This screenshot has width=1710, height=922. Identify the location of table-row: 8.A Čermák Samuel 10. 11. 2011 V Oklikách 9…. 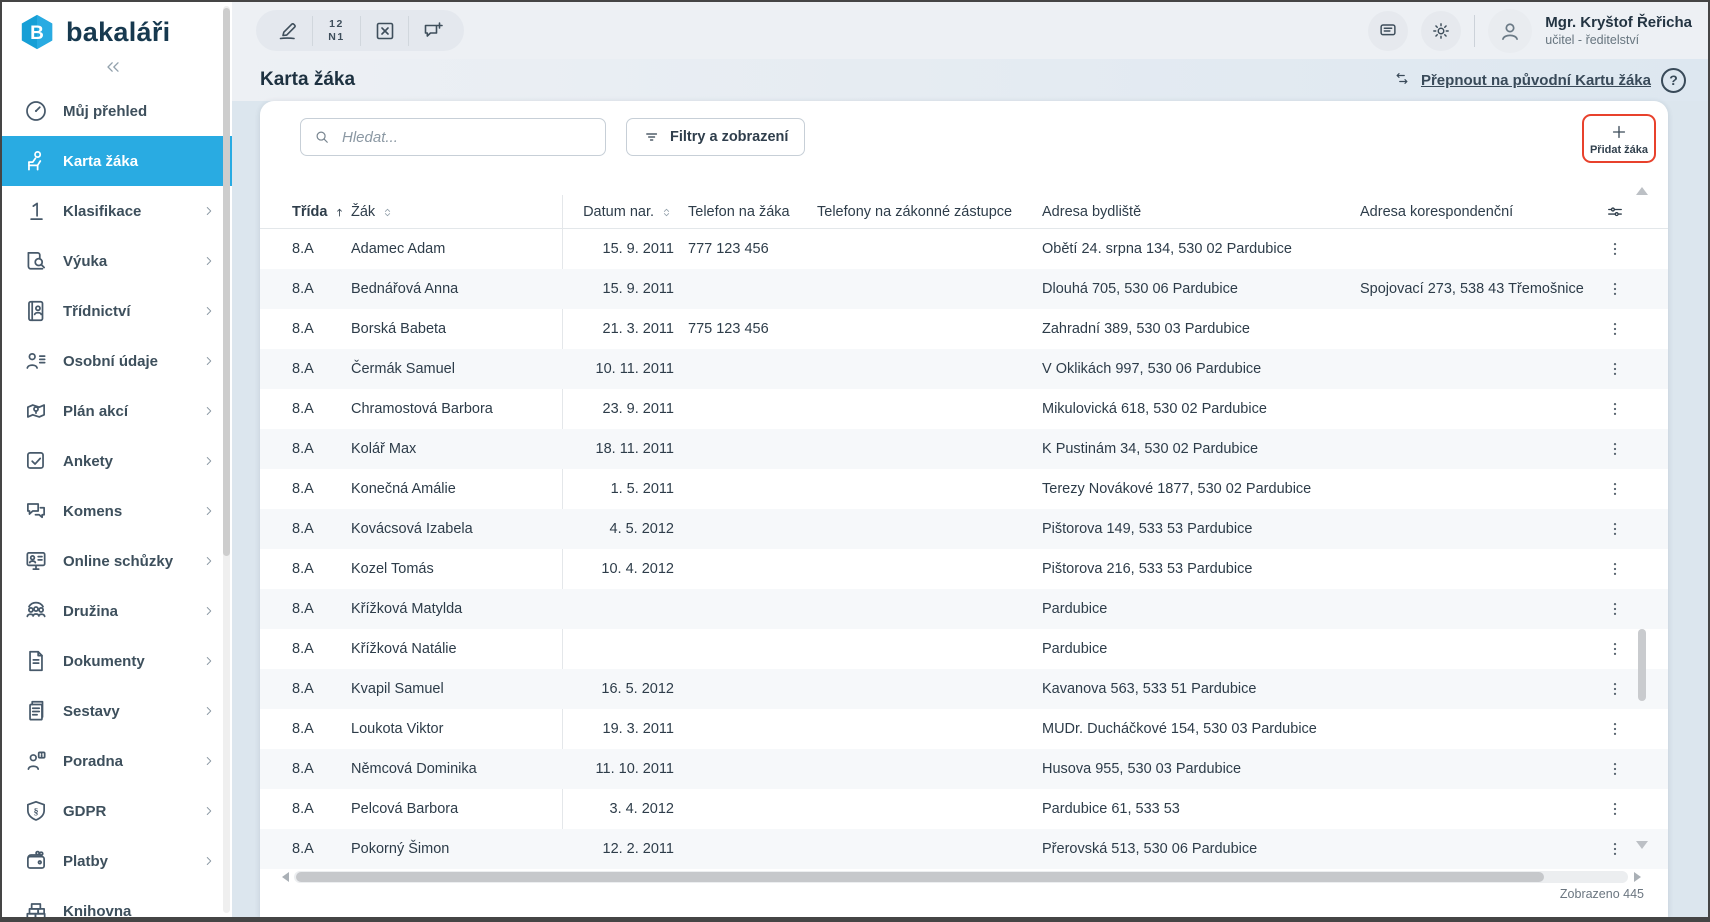
(964, 369).